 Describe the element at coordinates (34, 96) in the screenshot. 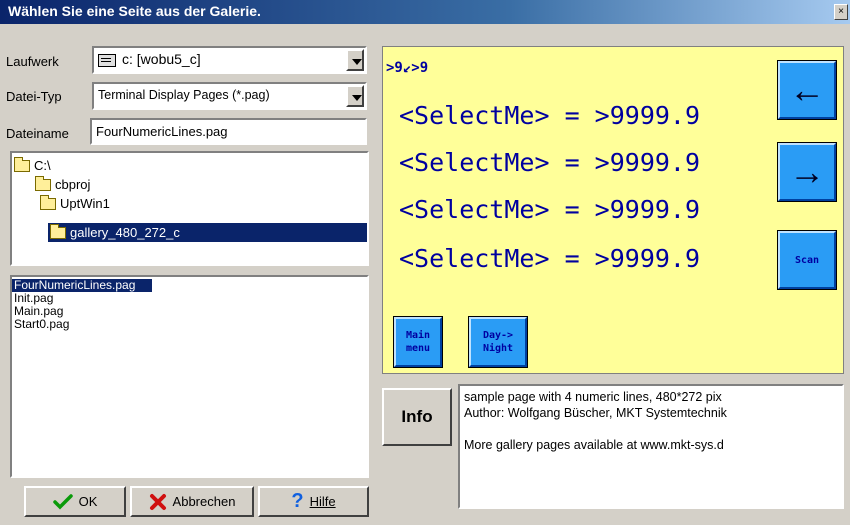

I see `filetype-label: Datei-Typ` at that location.